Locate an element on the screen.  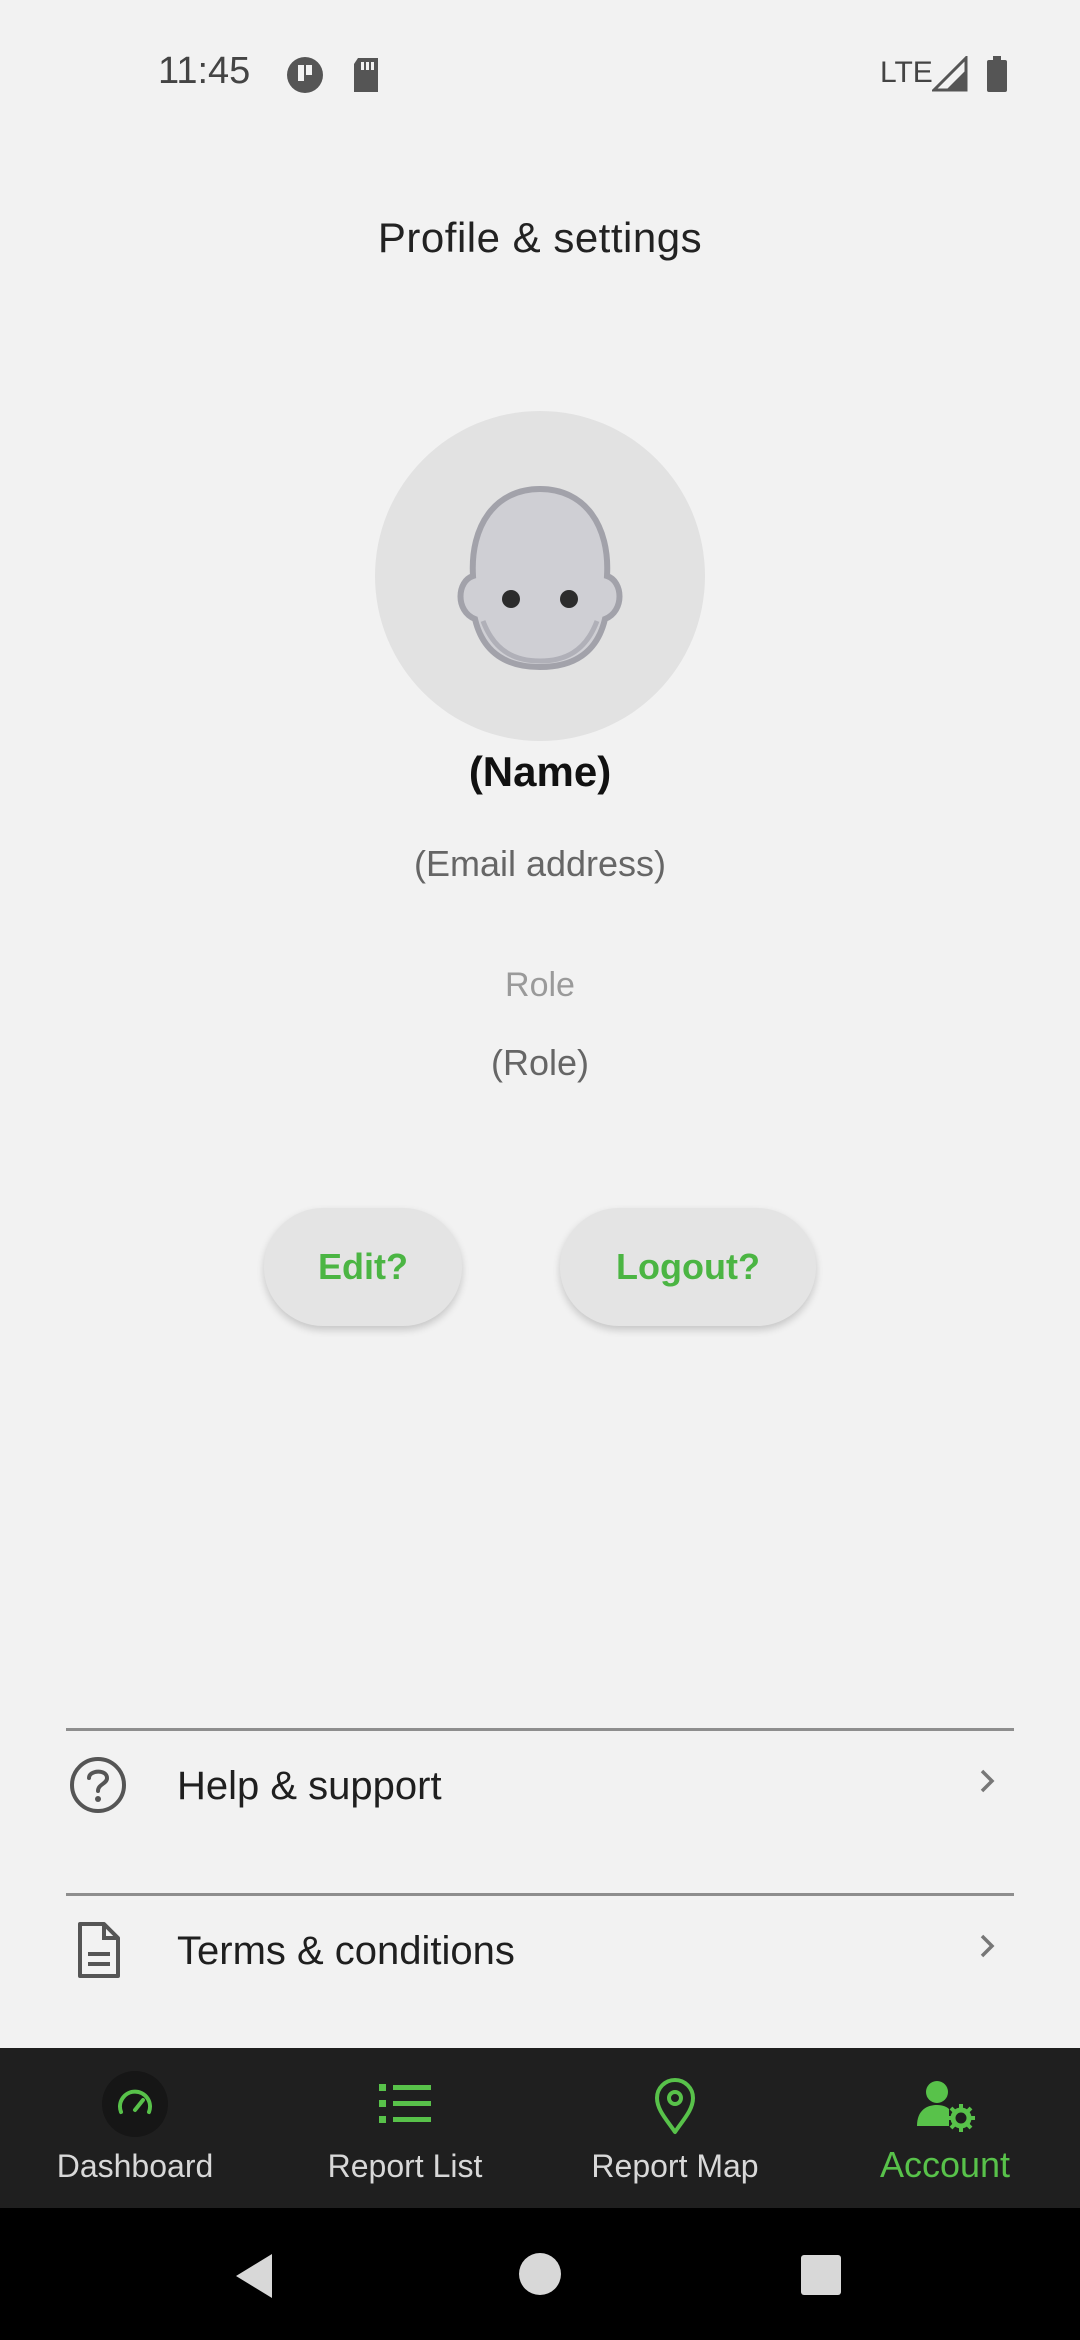
bottom-navigation: Dashboard Report List Report Map Account is located at coordinates (540, 2128).